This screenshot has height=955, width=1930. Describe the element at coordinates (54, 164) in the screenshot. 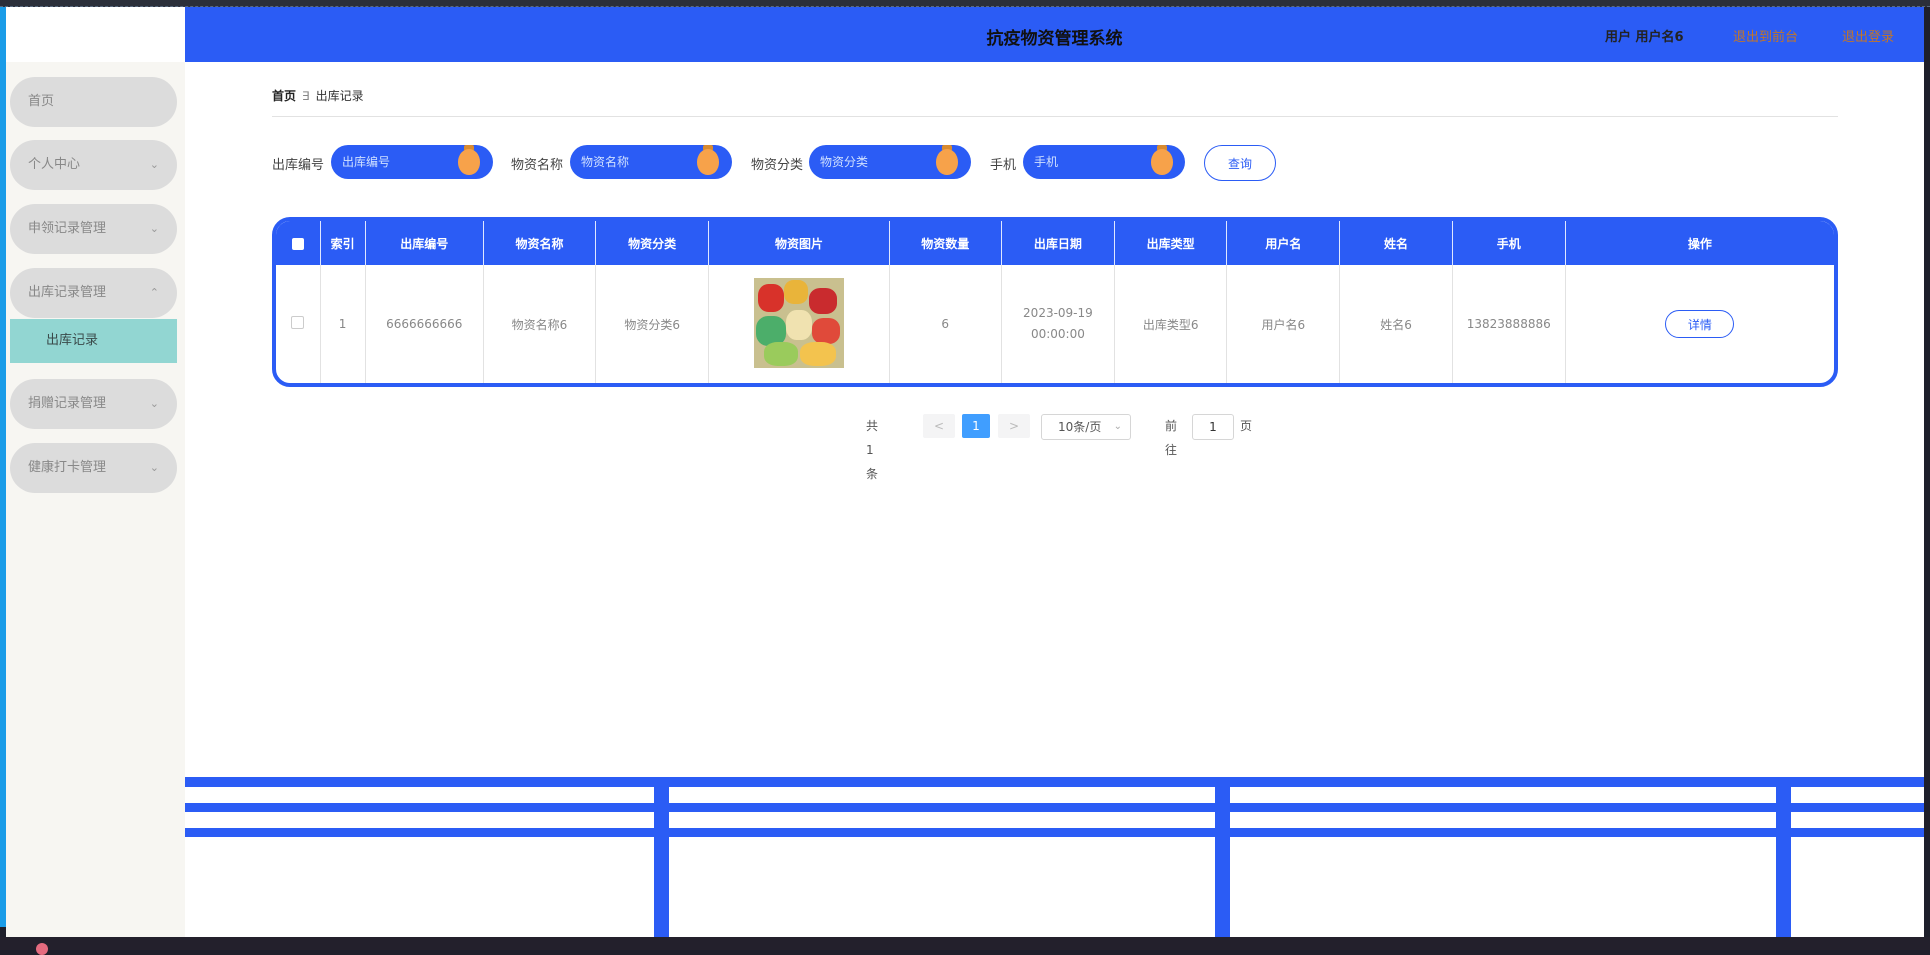

I see `sidebar-item-label: 个人中心` at that location.